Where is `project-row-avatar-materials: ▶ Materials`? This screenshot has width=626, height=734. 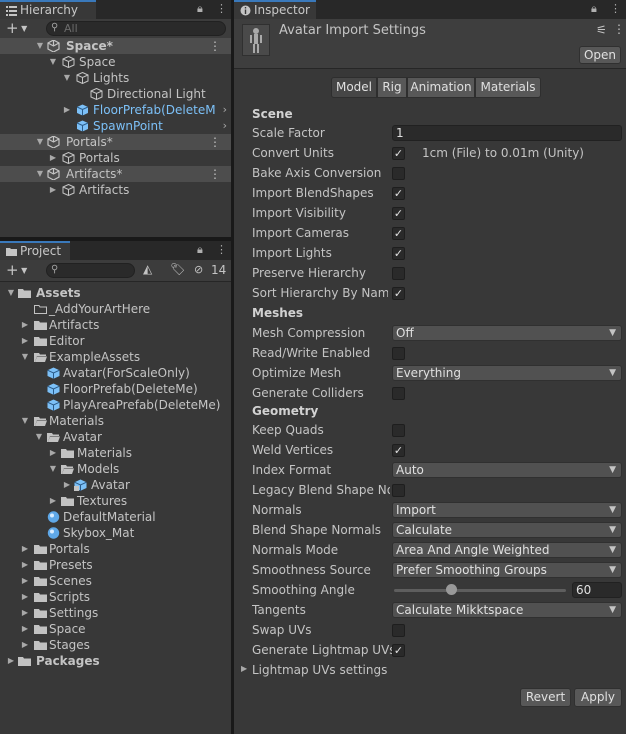
project-row-avatar-materials: ▶ Materials is located at coordinates (115, 453).